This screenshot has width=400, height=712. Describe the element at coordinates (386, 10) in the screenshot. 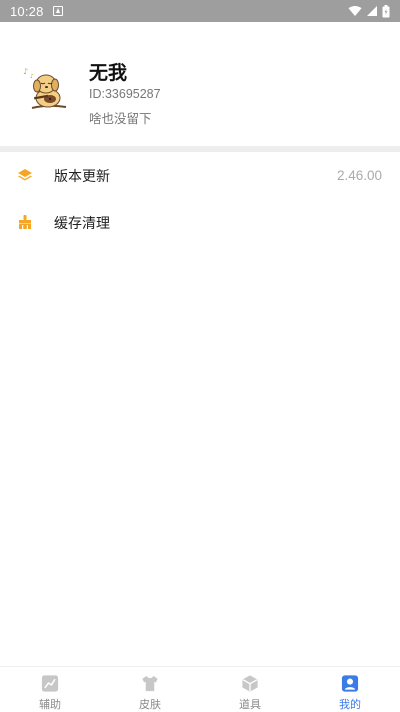

I see `battery-icon` at that location.